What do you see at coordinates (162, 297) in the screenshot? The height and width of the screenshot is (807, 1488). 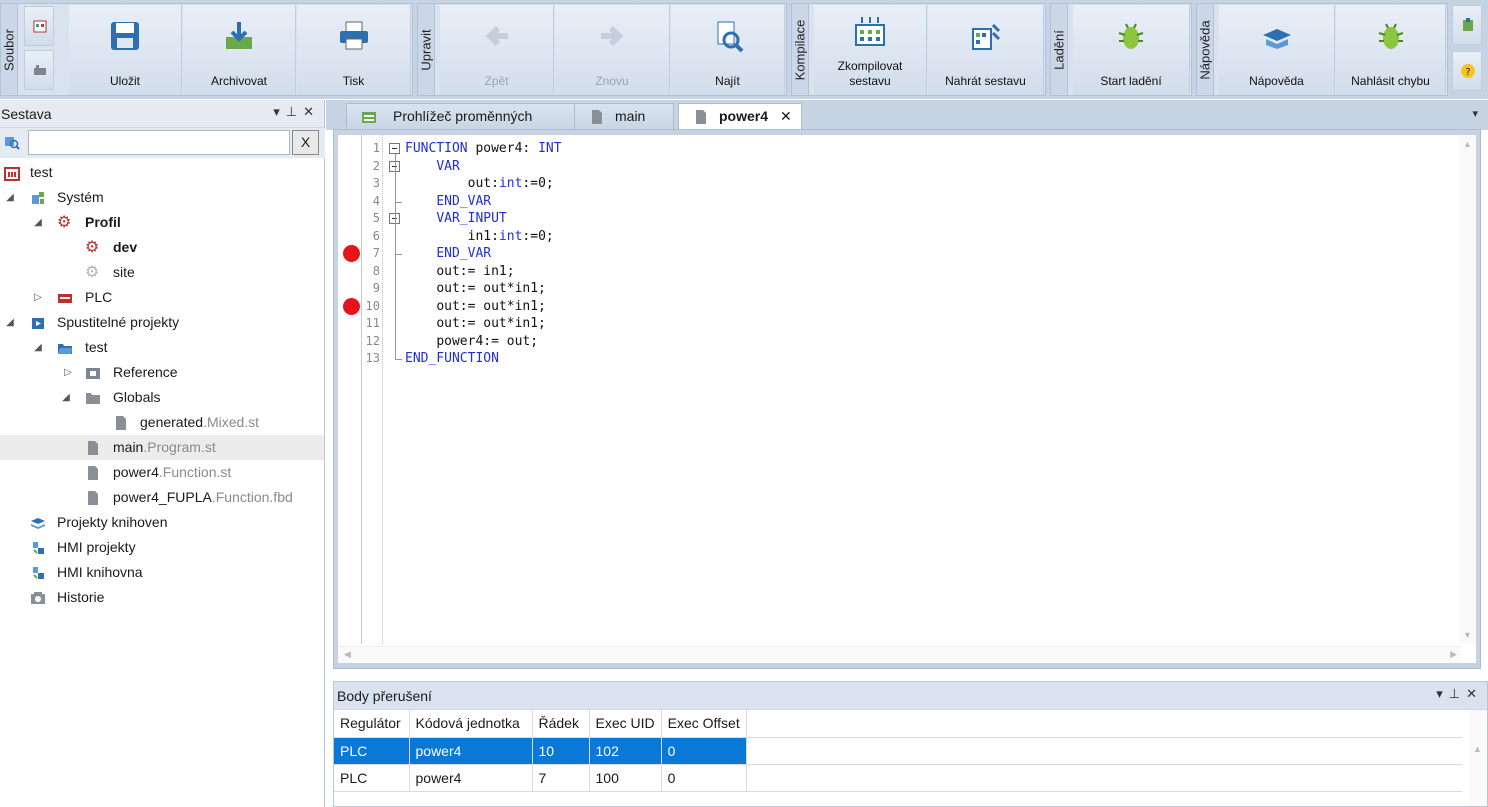 I see `tree-node-plc: ▷ PLC` at bounding box center [162, 297].